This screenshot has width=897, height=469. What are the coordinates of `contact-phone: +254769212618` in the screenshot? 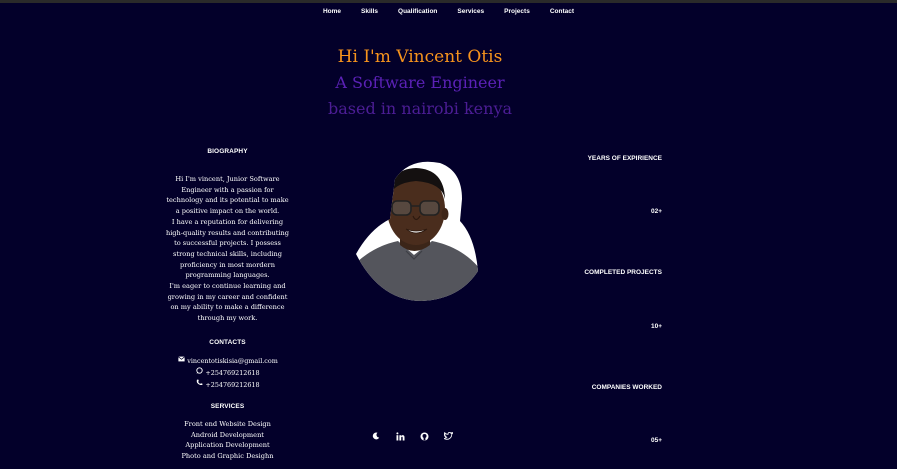 It's located at (227, 385).